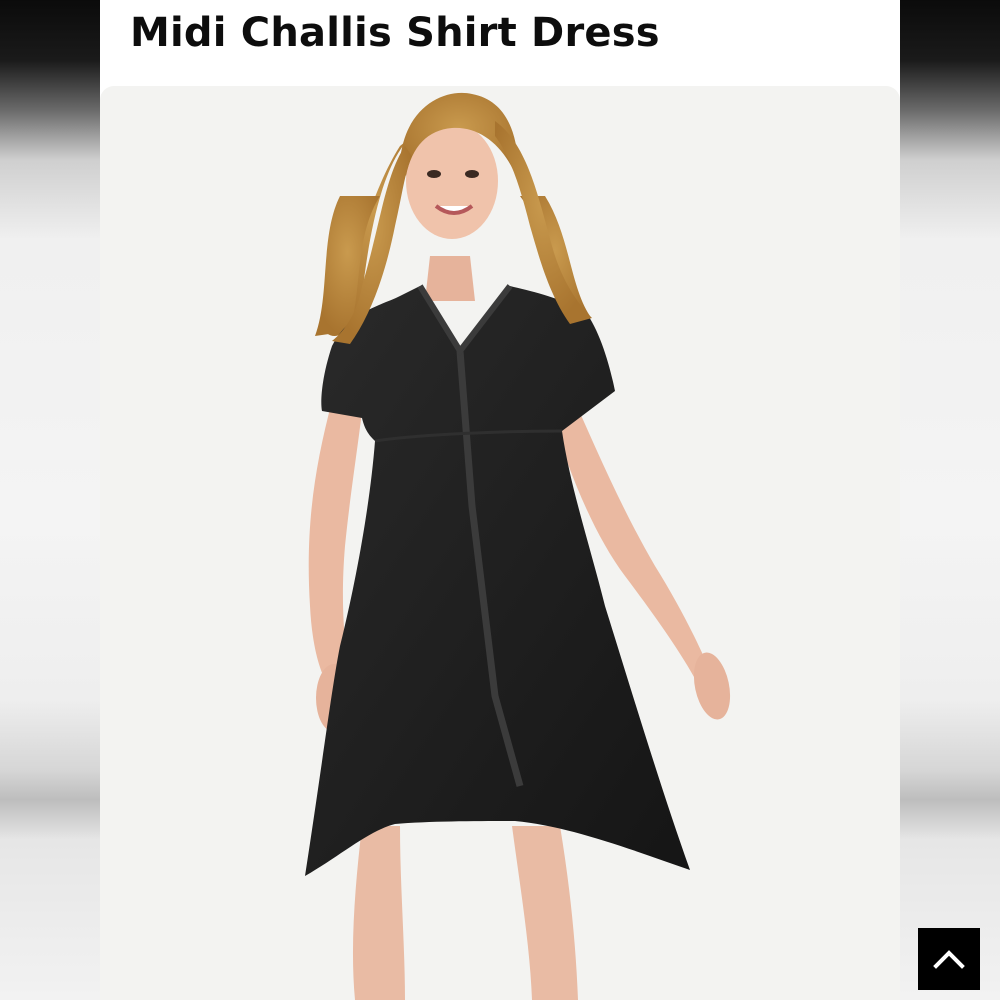  Describe the element at coordinates (50, 500) in the screenshot. I see `backdrop-left` at that location.